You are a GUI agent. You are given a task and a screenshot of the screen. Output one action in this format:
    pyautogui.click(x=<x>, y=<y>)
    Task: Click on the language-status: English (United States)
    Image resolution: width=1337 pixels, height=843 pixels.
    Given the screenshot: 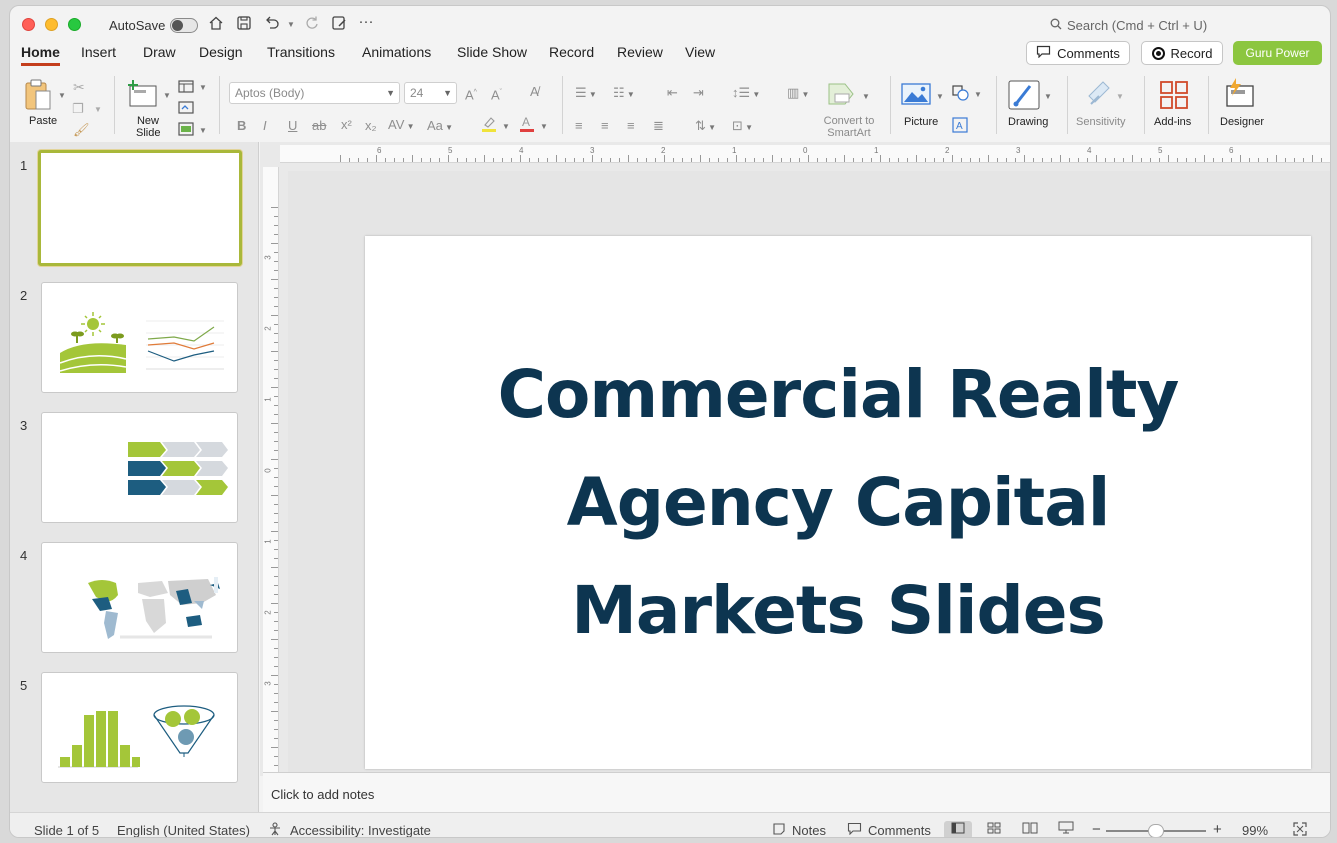 What is the action you would take?
    pyautogui.click(x=183, y=830)
    